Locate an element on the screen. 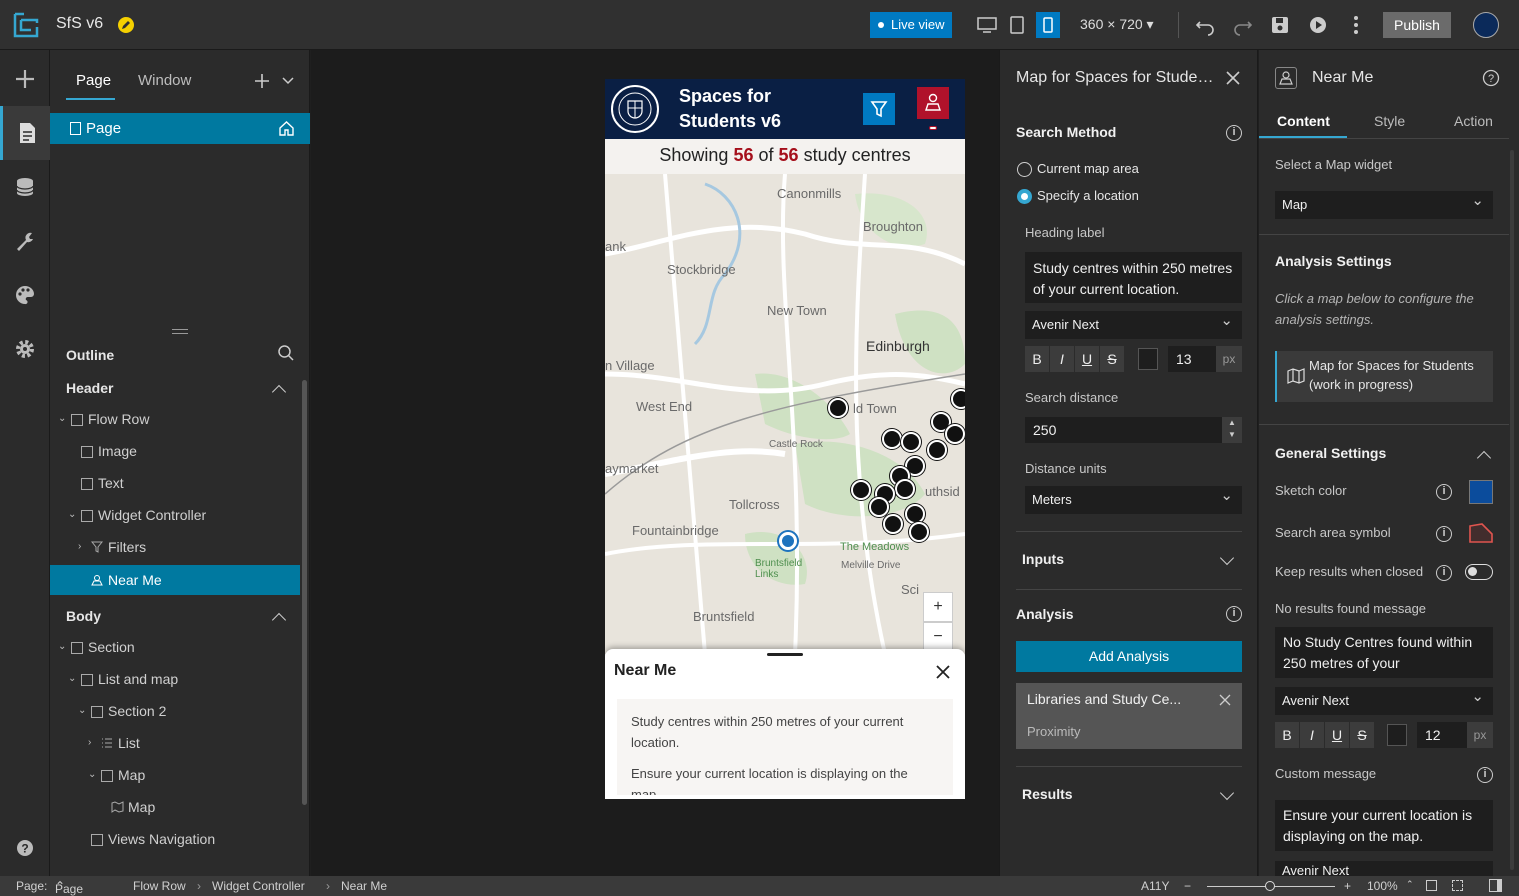 The height and width of the screenshot is (896, 1519). screen-dimensions-select: 360 × 720 ▾ is located at coordinates (1117, 24).